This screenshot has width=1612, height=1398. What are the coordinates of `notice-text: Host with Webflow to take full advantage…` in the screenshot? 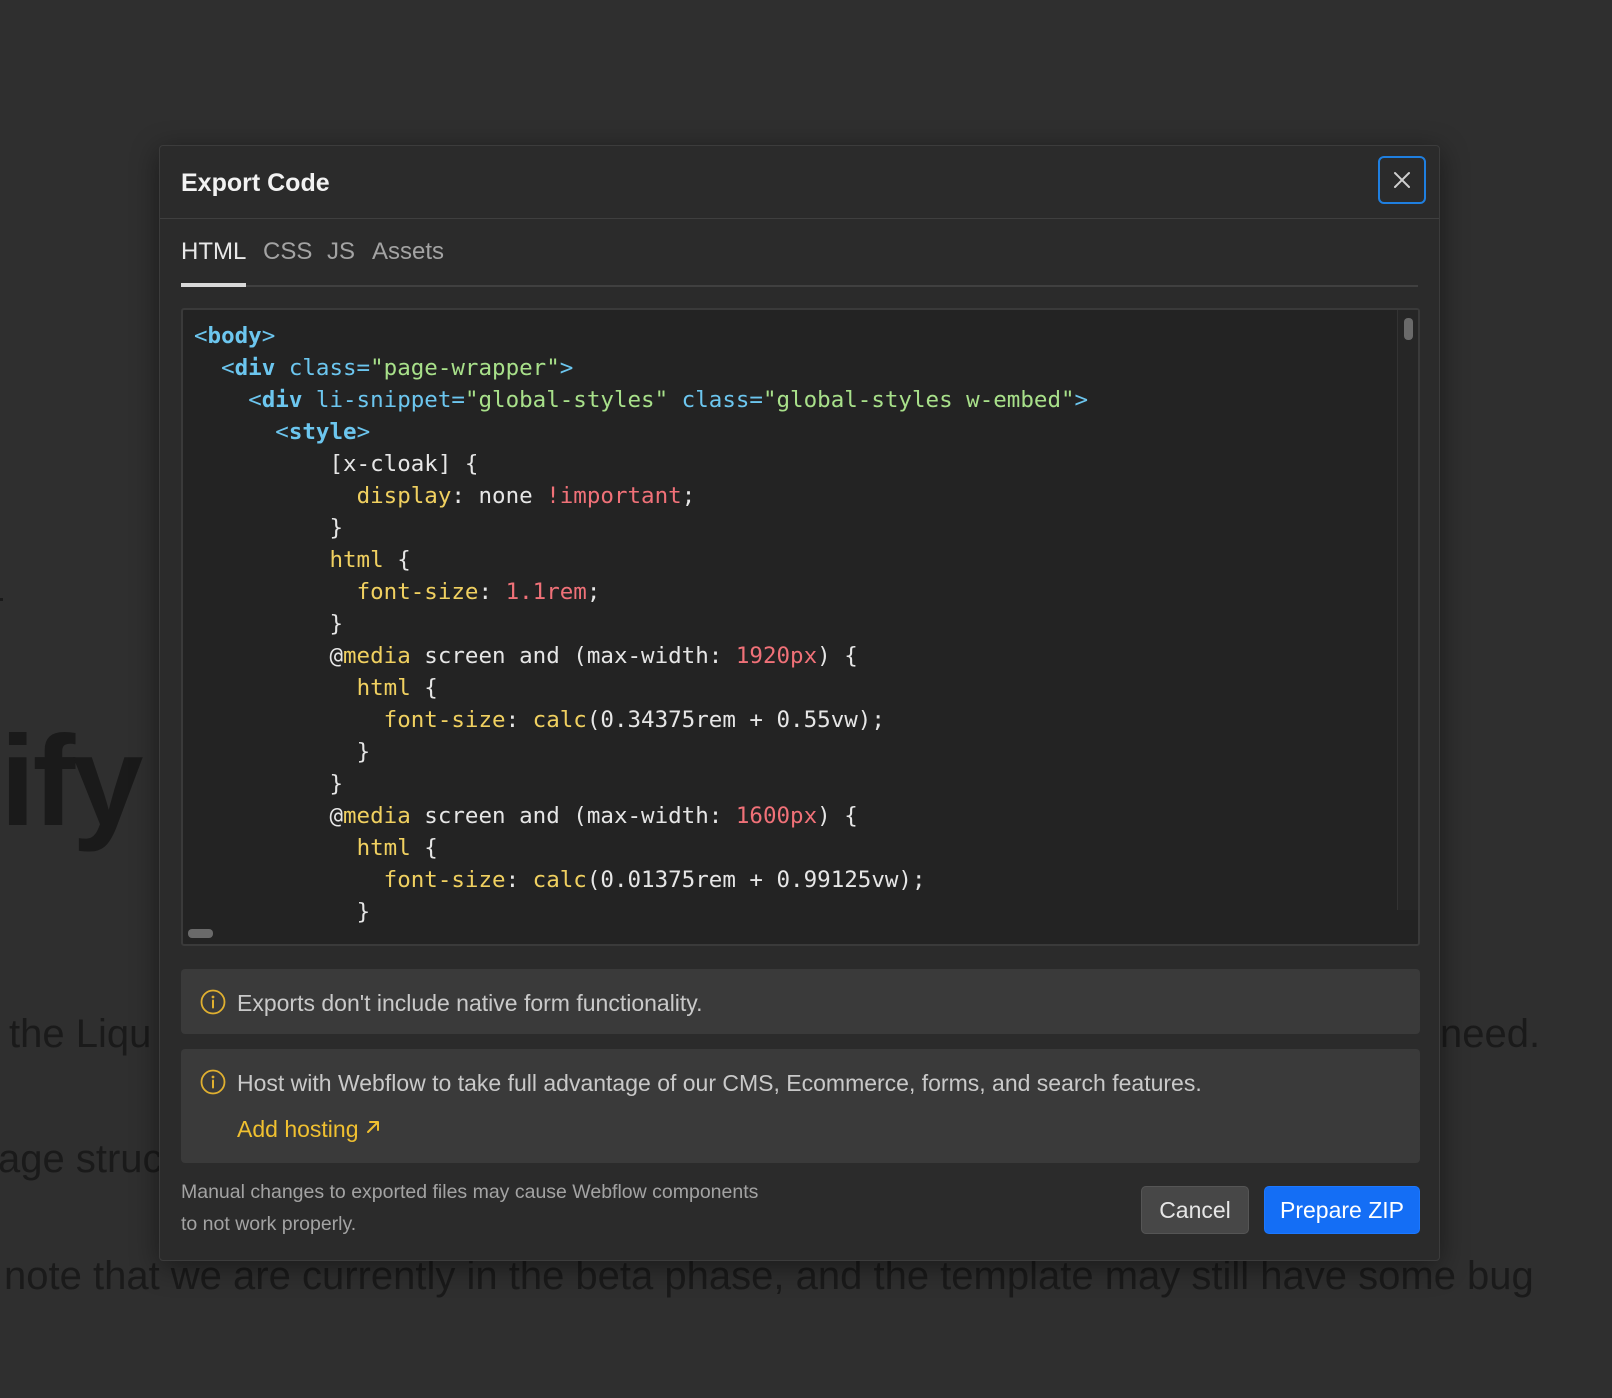 It's located at (719, 1083).